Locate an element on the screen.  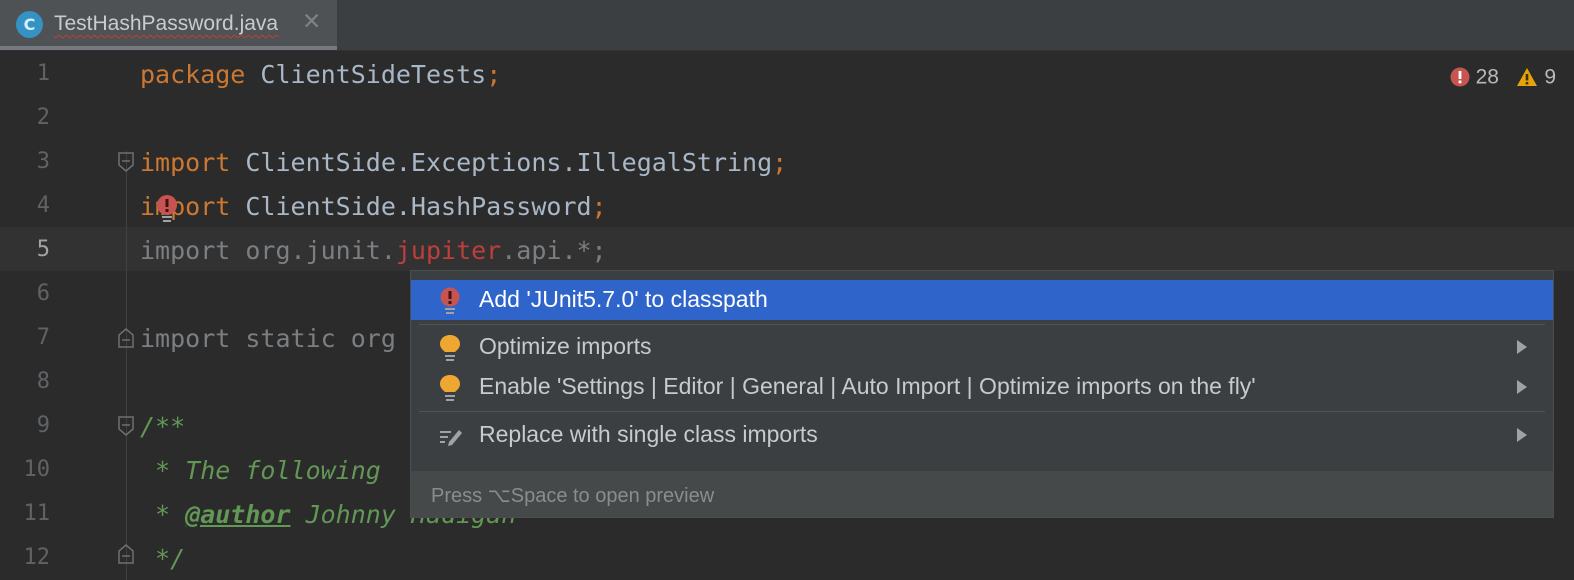
warning-icon is located at coordinates (1527, 77).